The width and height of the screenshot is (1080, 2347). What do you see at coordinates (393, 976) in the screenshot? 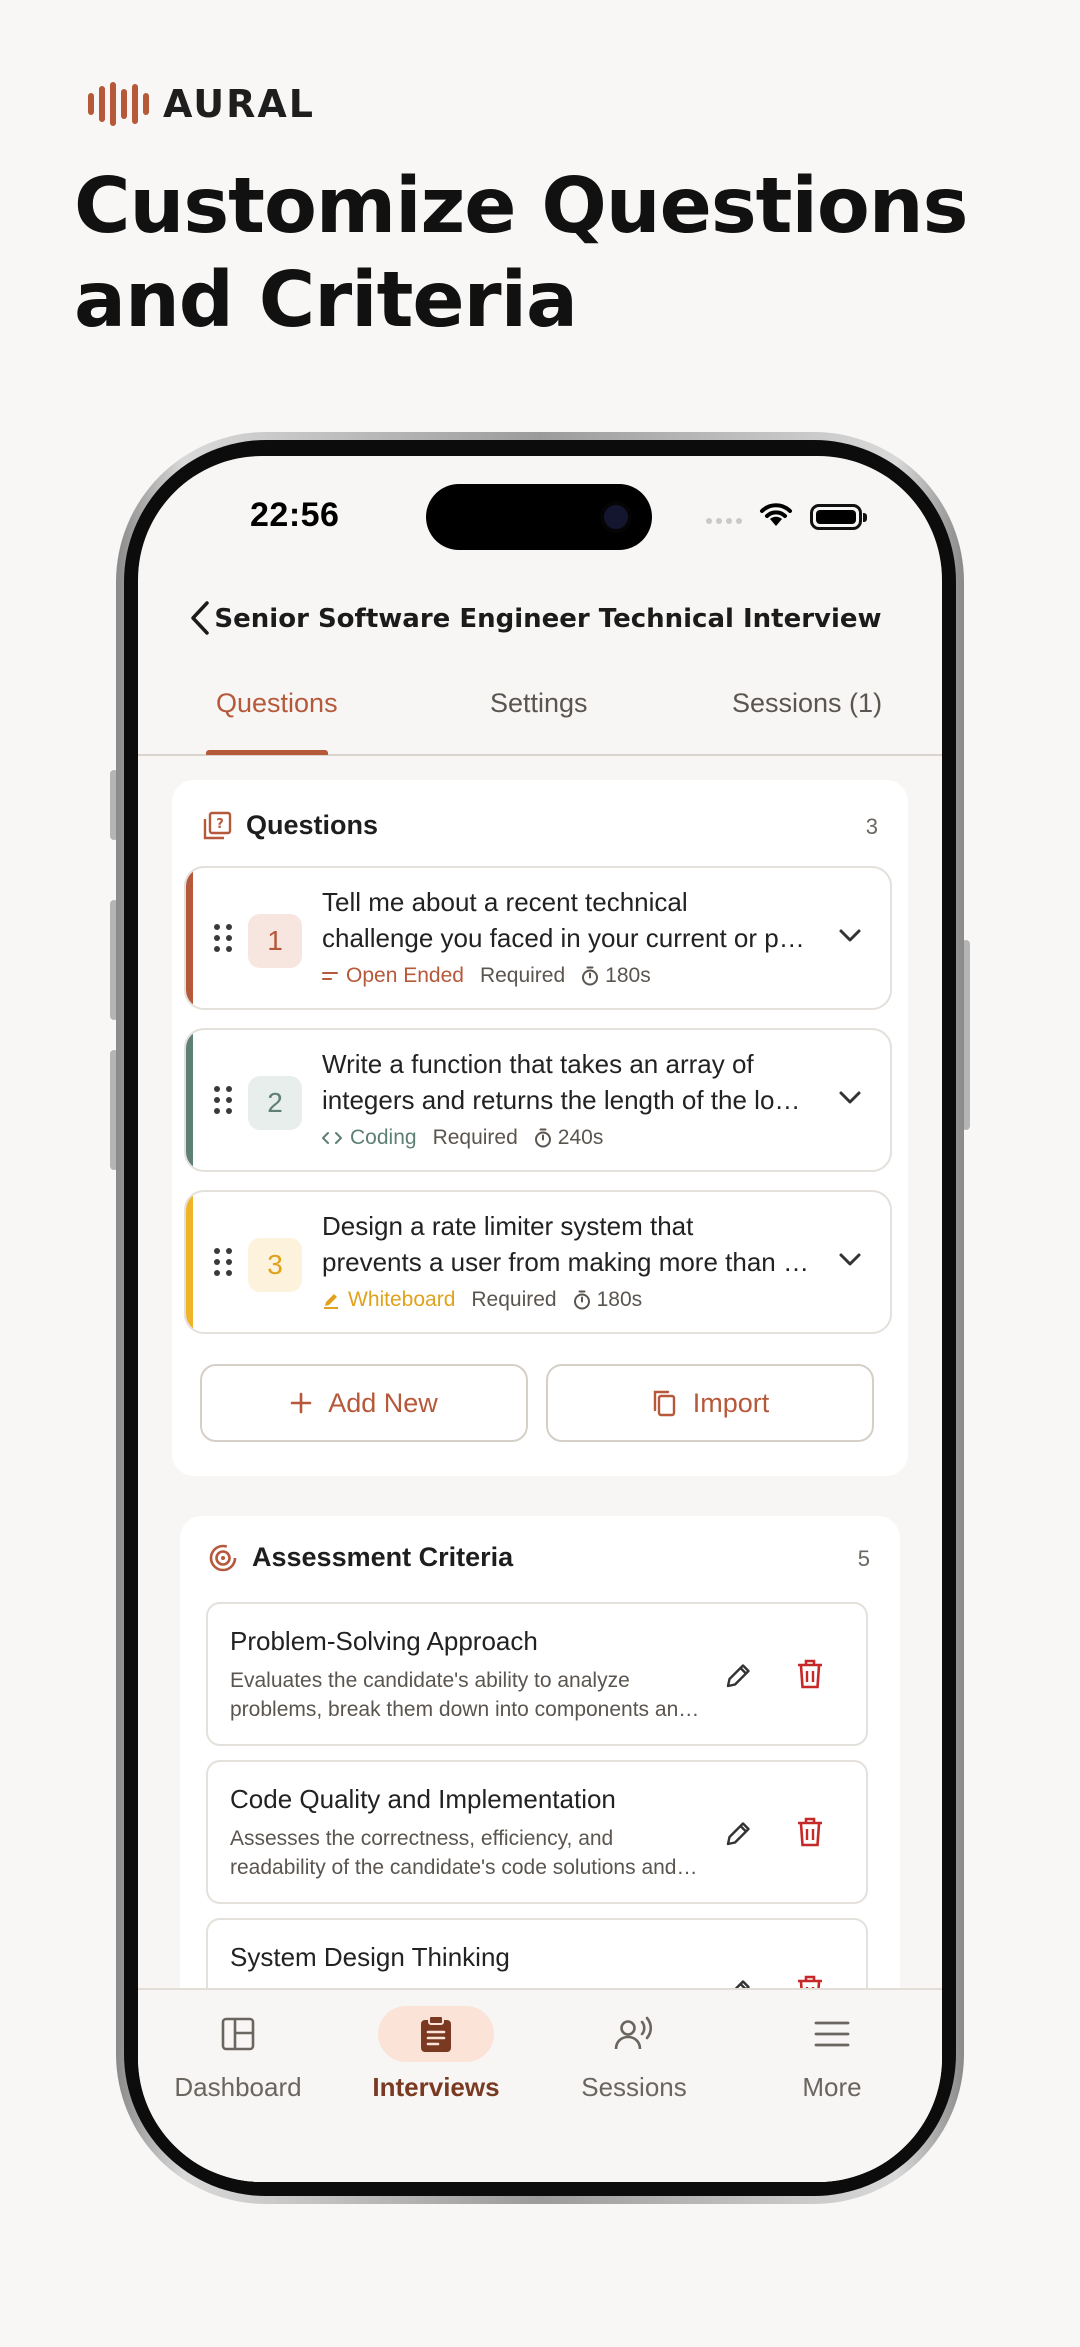
I see `question-type: Open Ended` at bounding box center [393, 976].